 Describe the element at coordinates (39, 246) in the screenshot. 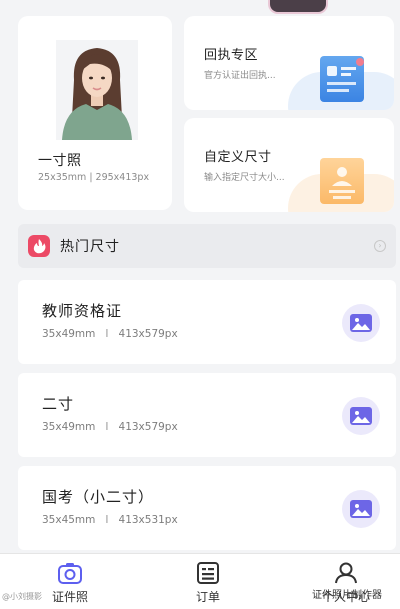

I see `flame-icon` at that location.